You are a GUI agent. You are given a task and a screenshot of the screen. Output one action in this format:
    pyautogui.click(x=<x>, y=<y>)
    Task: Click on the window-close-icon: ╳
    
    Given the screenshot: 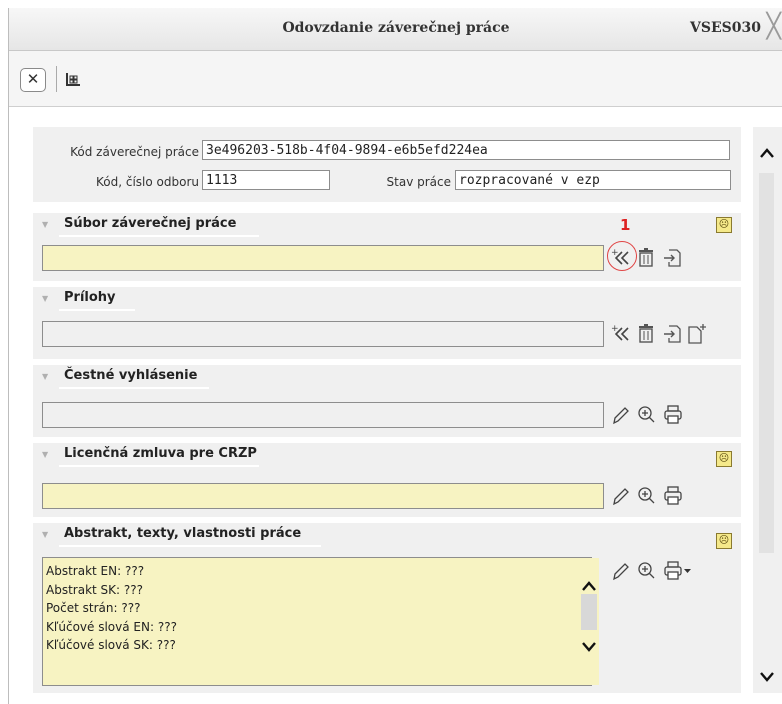 What is the action you would take?
    pyautogui.click(x=774, y=26)
    